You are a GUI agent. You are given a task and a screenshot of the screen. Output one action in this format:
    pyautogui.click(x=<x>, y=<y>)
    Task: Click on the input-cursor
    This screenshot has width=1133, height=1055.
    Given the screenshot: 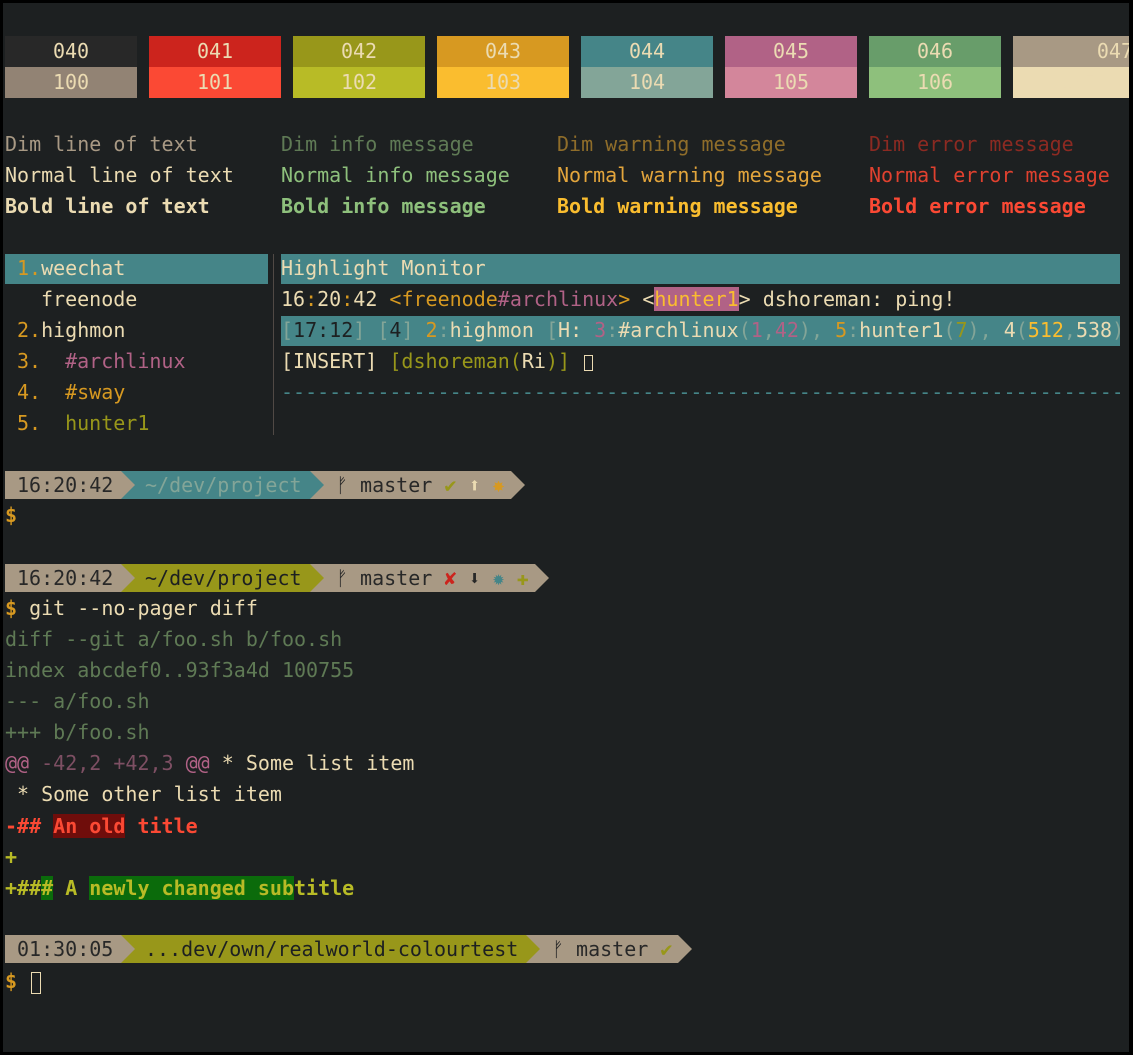 What is the action you would take?
    pyautogui.click(x=589, y=362)
    